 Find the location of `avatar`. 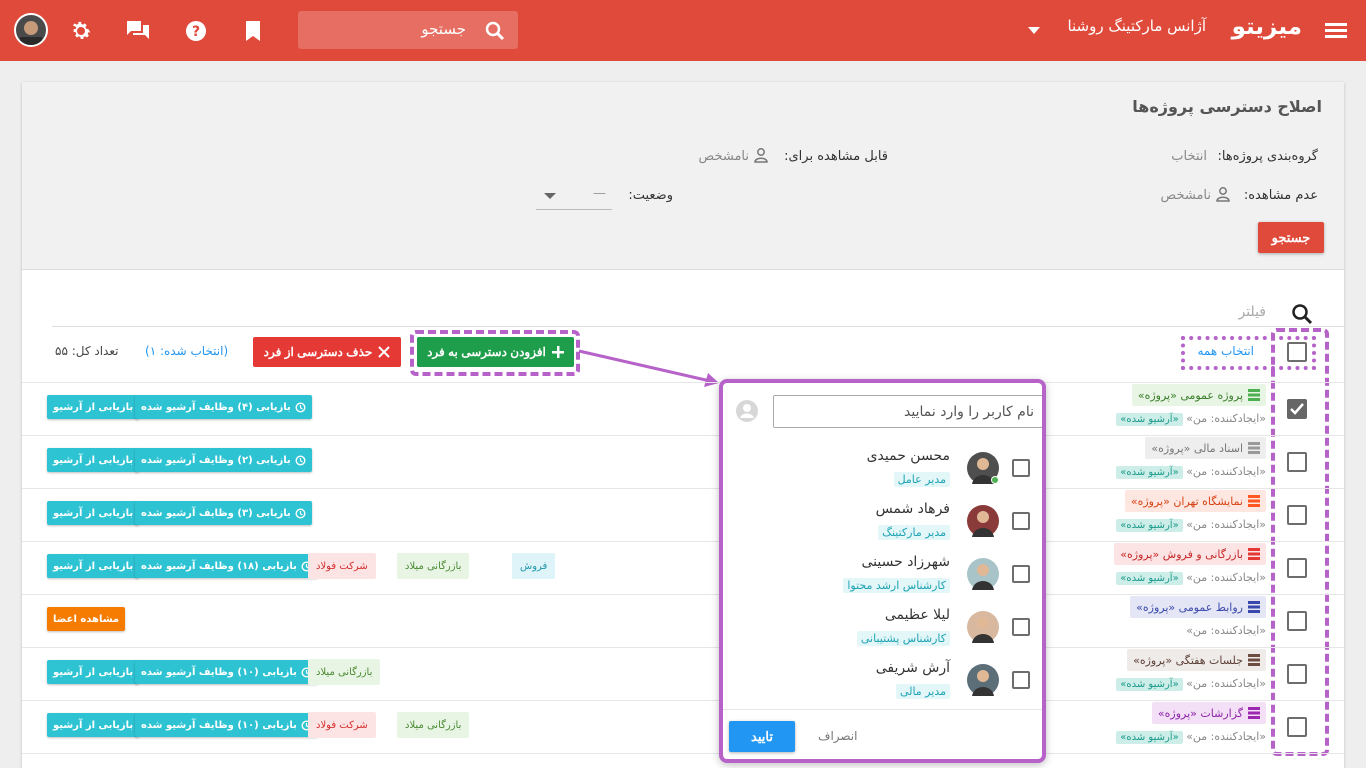

avatar is located at coordinates (31, 30).